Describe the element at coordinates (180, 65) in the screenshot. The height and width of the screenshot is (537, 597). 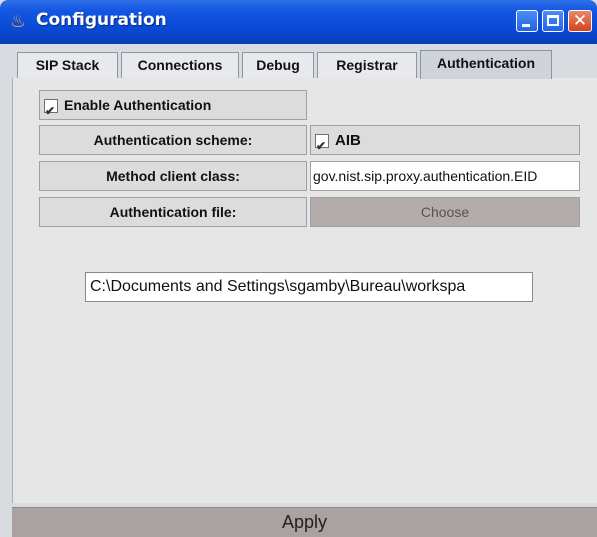
I see `tab-connections: Connections` at that location.